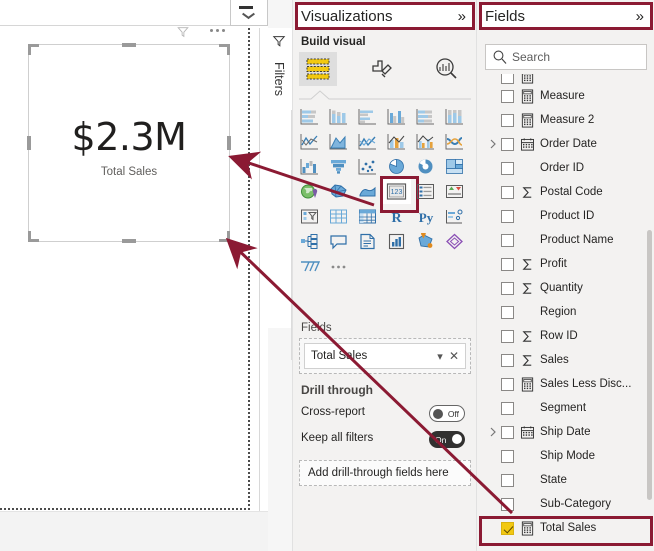 This screenshot has width=654, height=551. Describe the element at coordinates (447, 439) in the screenshot. I see `drill-keep-all-filters-toggle: On` at that location.